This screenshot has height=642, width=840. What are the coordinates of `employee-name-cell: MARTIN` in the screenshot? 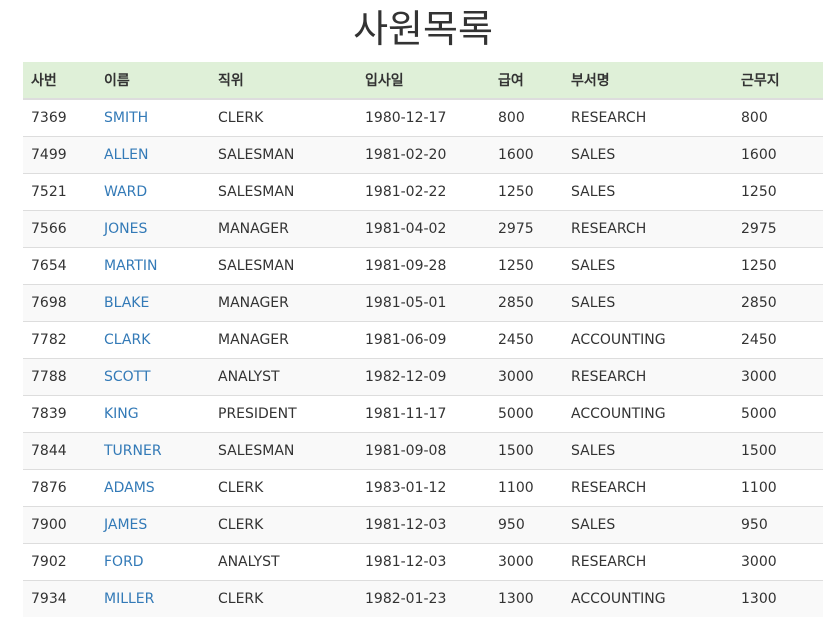 It's located at (153, 265).